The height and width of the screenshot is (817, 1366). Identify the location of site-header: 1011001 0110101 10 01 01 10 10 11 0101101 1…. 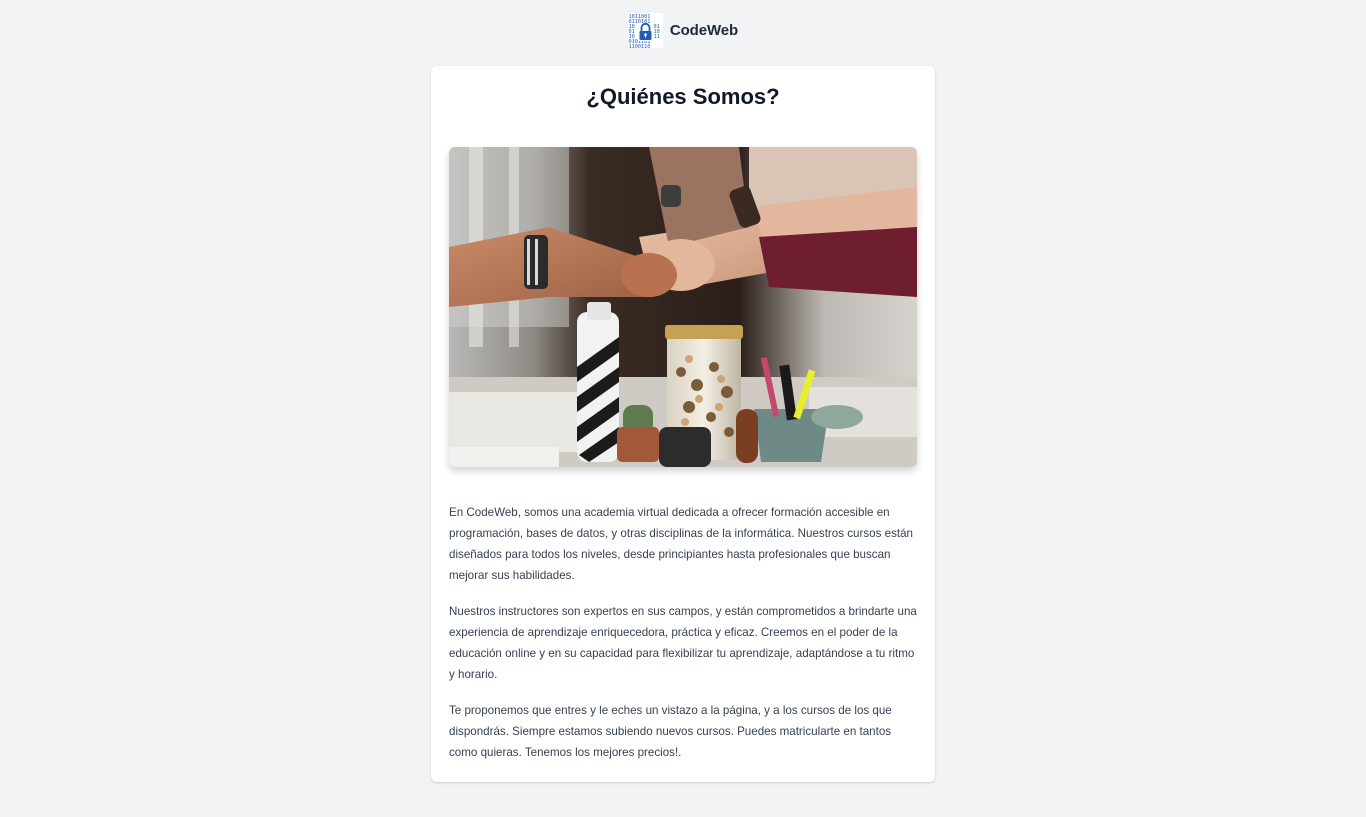
(683, 30).